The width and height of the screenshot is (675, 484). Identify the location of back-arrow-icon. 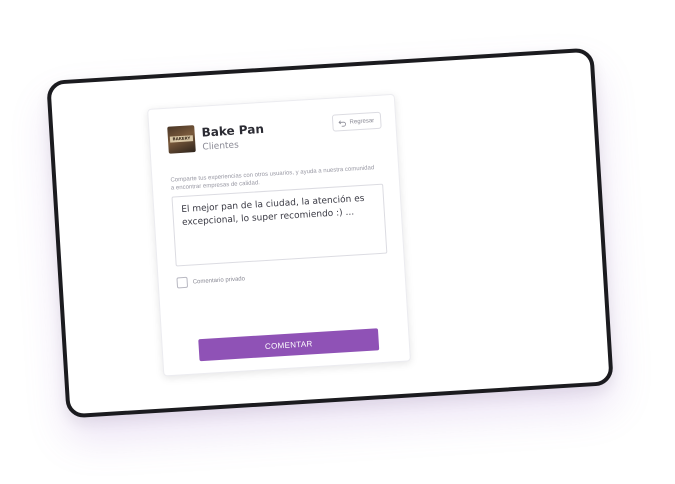
(342, 123).